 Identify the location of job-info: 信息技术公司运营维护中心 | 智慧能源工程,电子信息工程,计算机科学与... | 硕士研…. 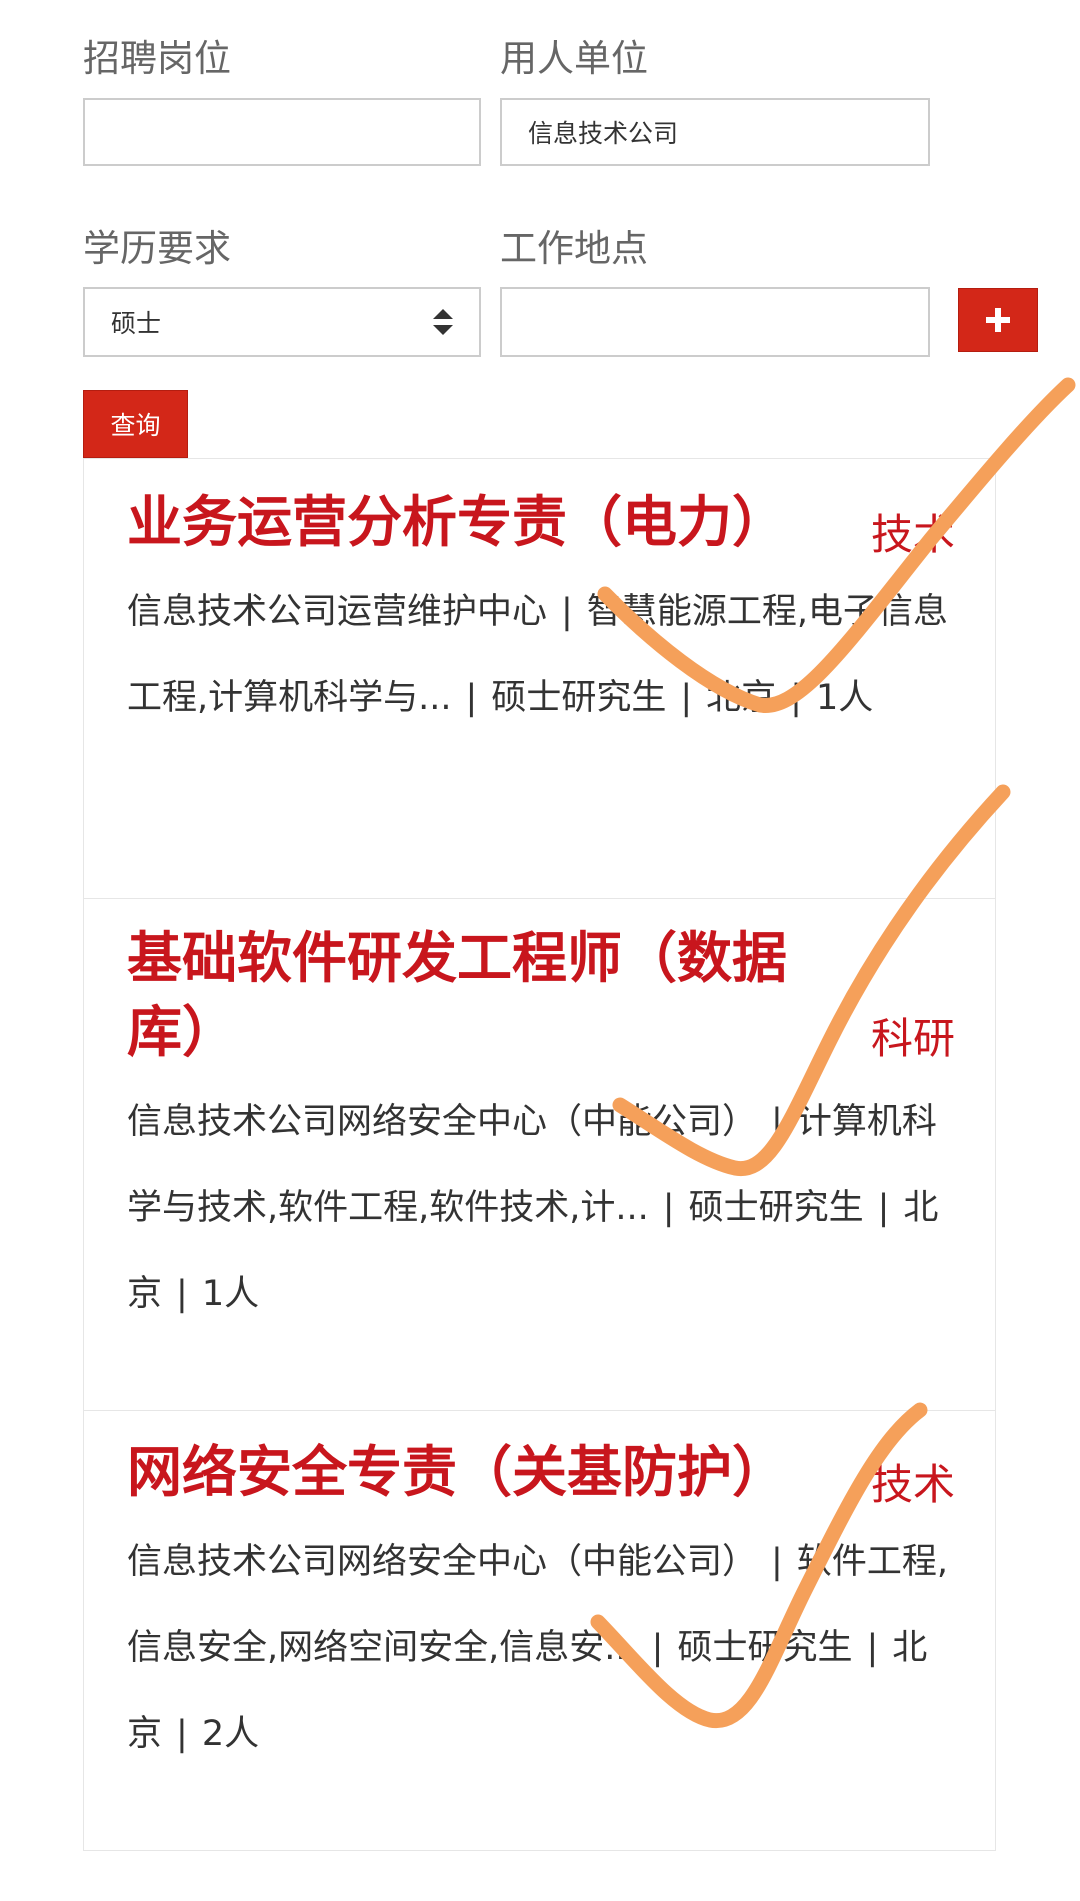
(542, 655).